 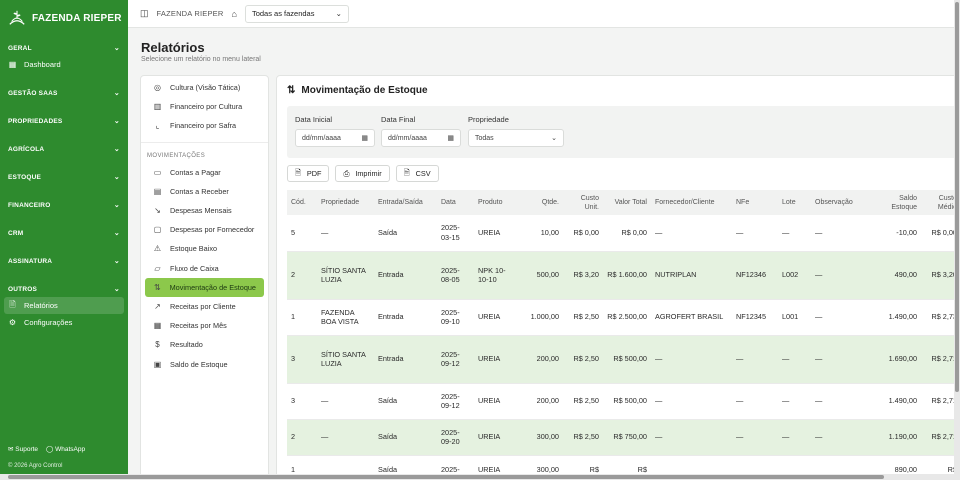 What do you see at coordinates (421, 138) in the screenshot?
I see `end-date-input: dd/mm/aaaa ▦` at bounding box center [421, 138].